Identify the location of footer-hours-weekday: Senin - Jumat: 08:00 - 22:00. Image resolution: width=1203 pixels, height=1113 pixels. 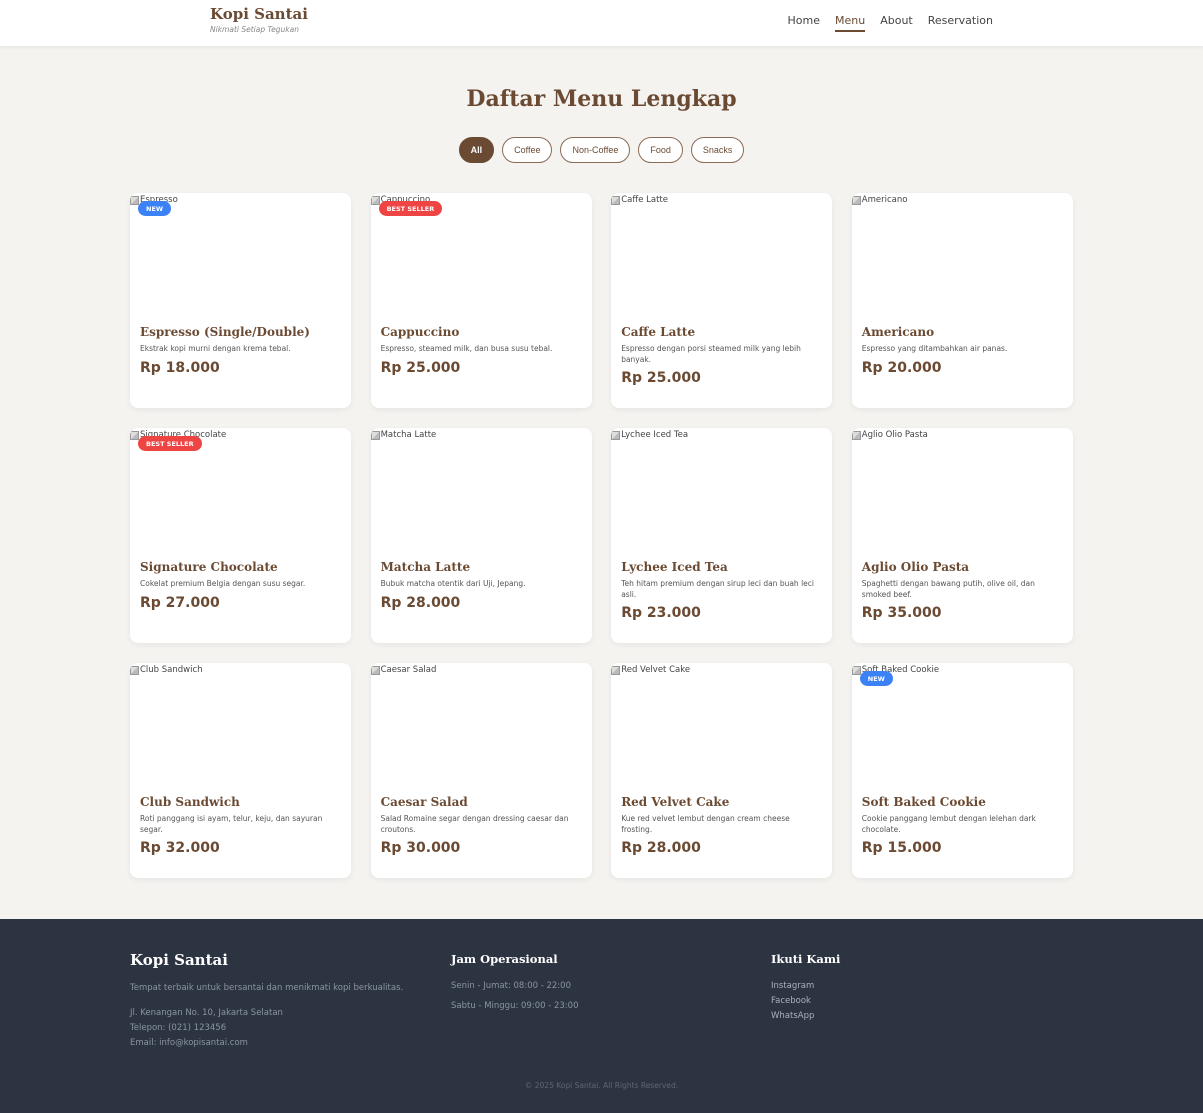
(511, 986).